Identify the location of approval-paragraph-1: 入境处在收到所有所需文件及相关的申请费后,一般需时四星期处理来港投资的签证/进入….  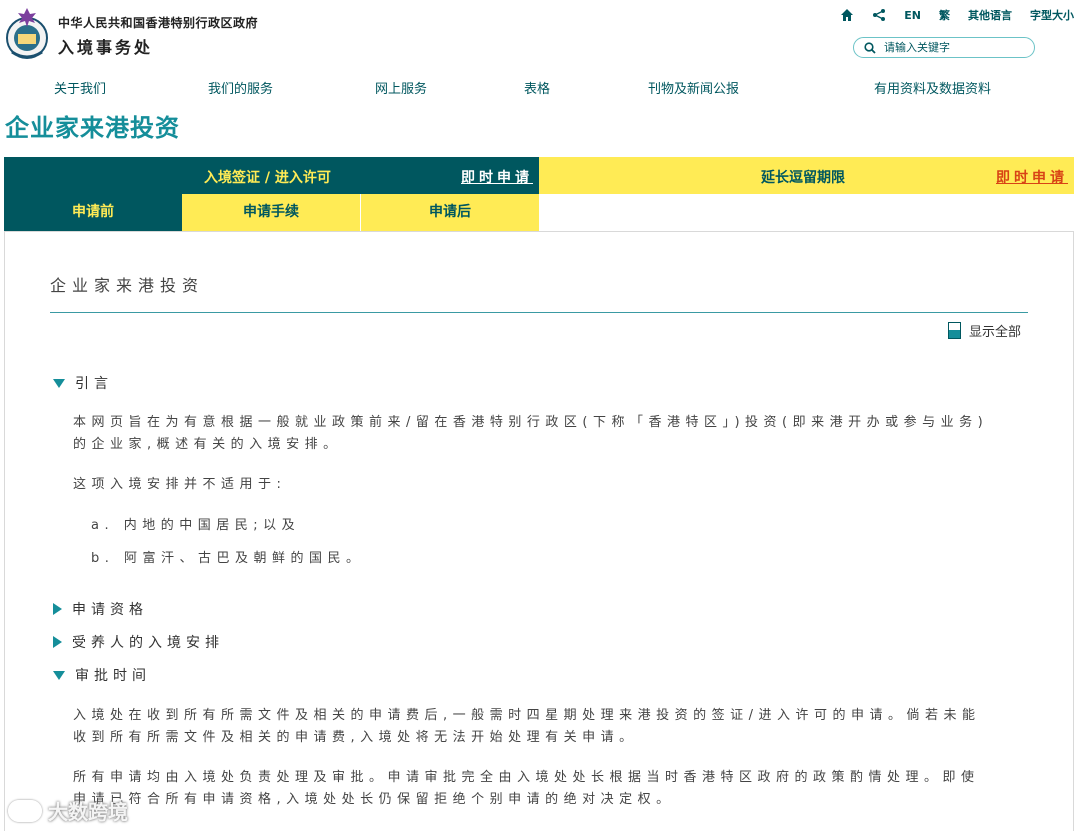
(527, 726).